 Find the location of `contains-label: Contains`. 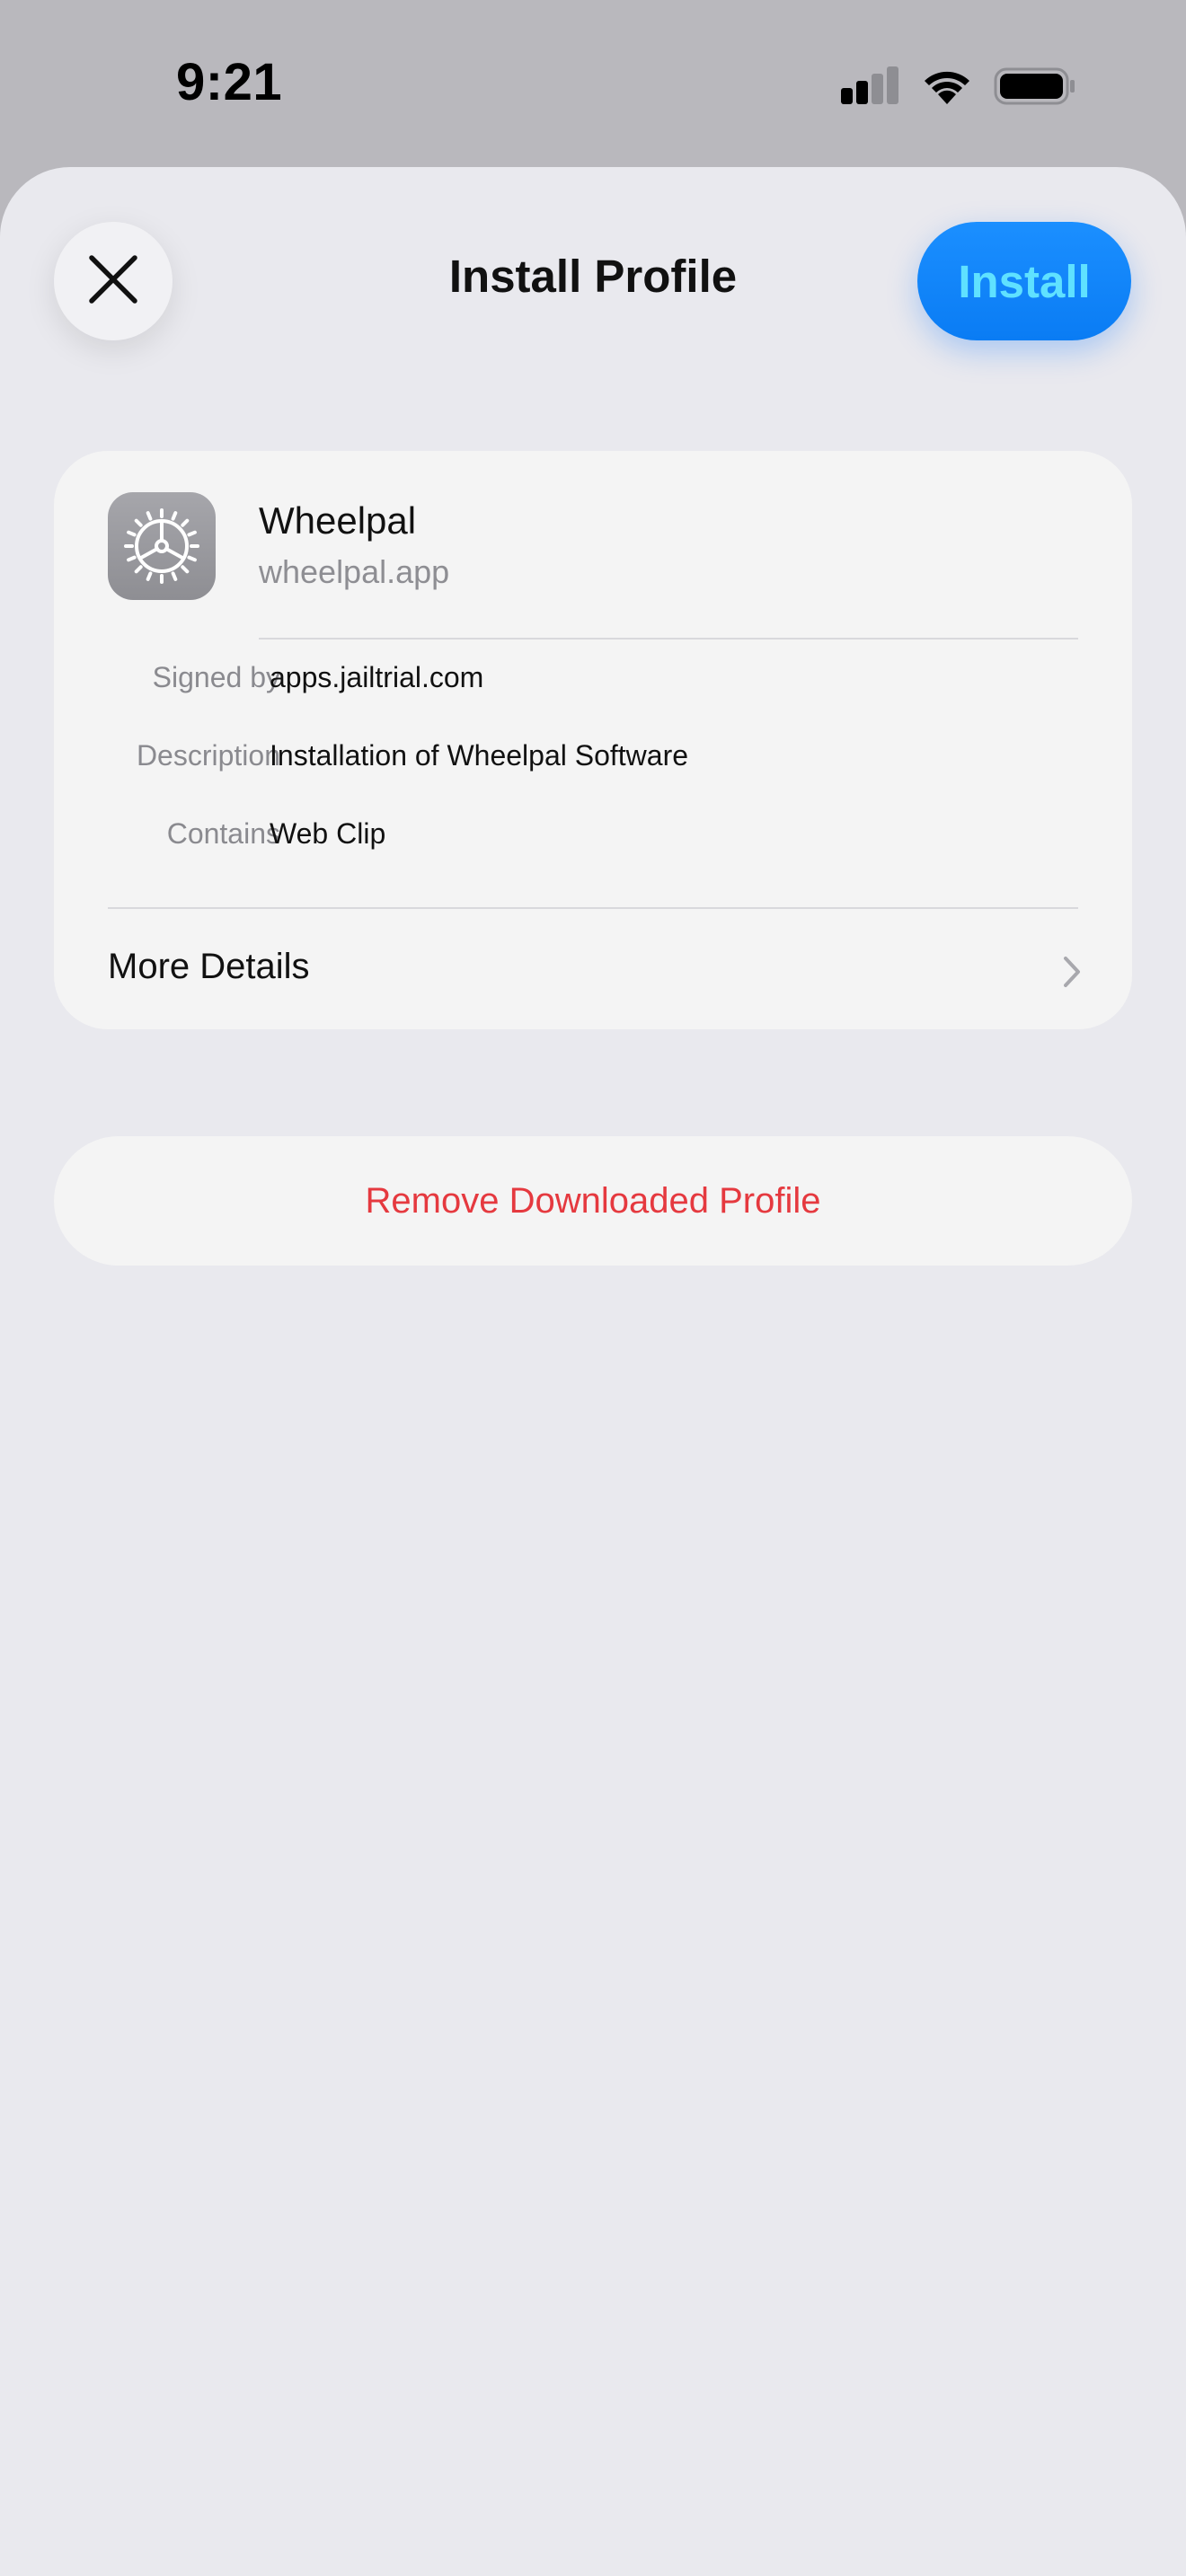

contains-label: Contains is located at coordinates (223, 833).